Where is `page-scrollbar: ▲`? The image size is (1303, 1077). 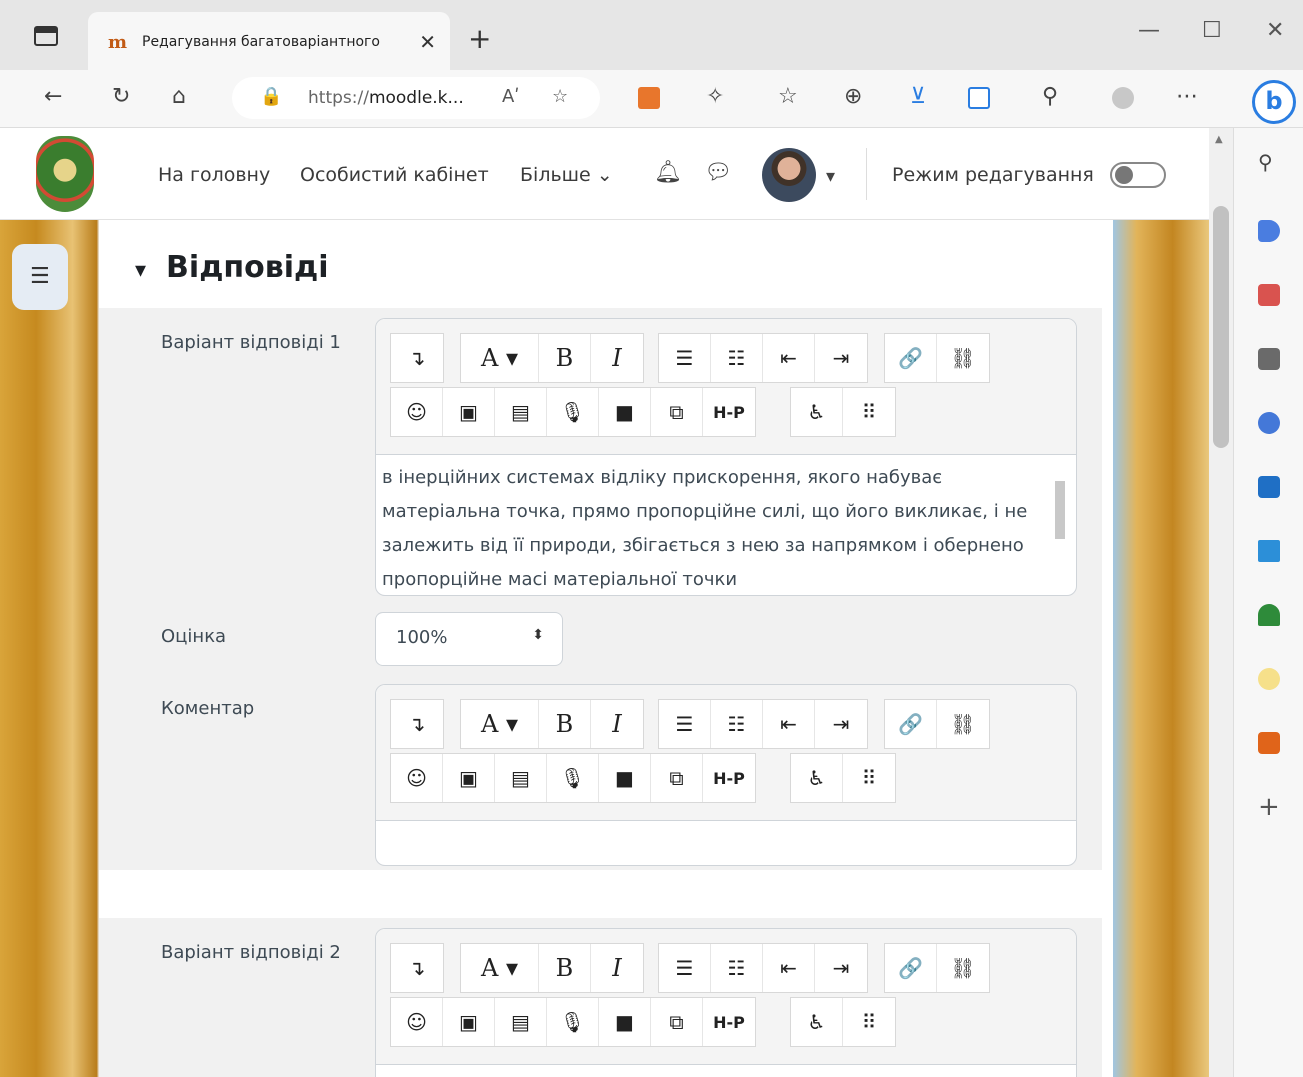
page-scrollbar: ▲ is located at coordinates (1221, 602).